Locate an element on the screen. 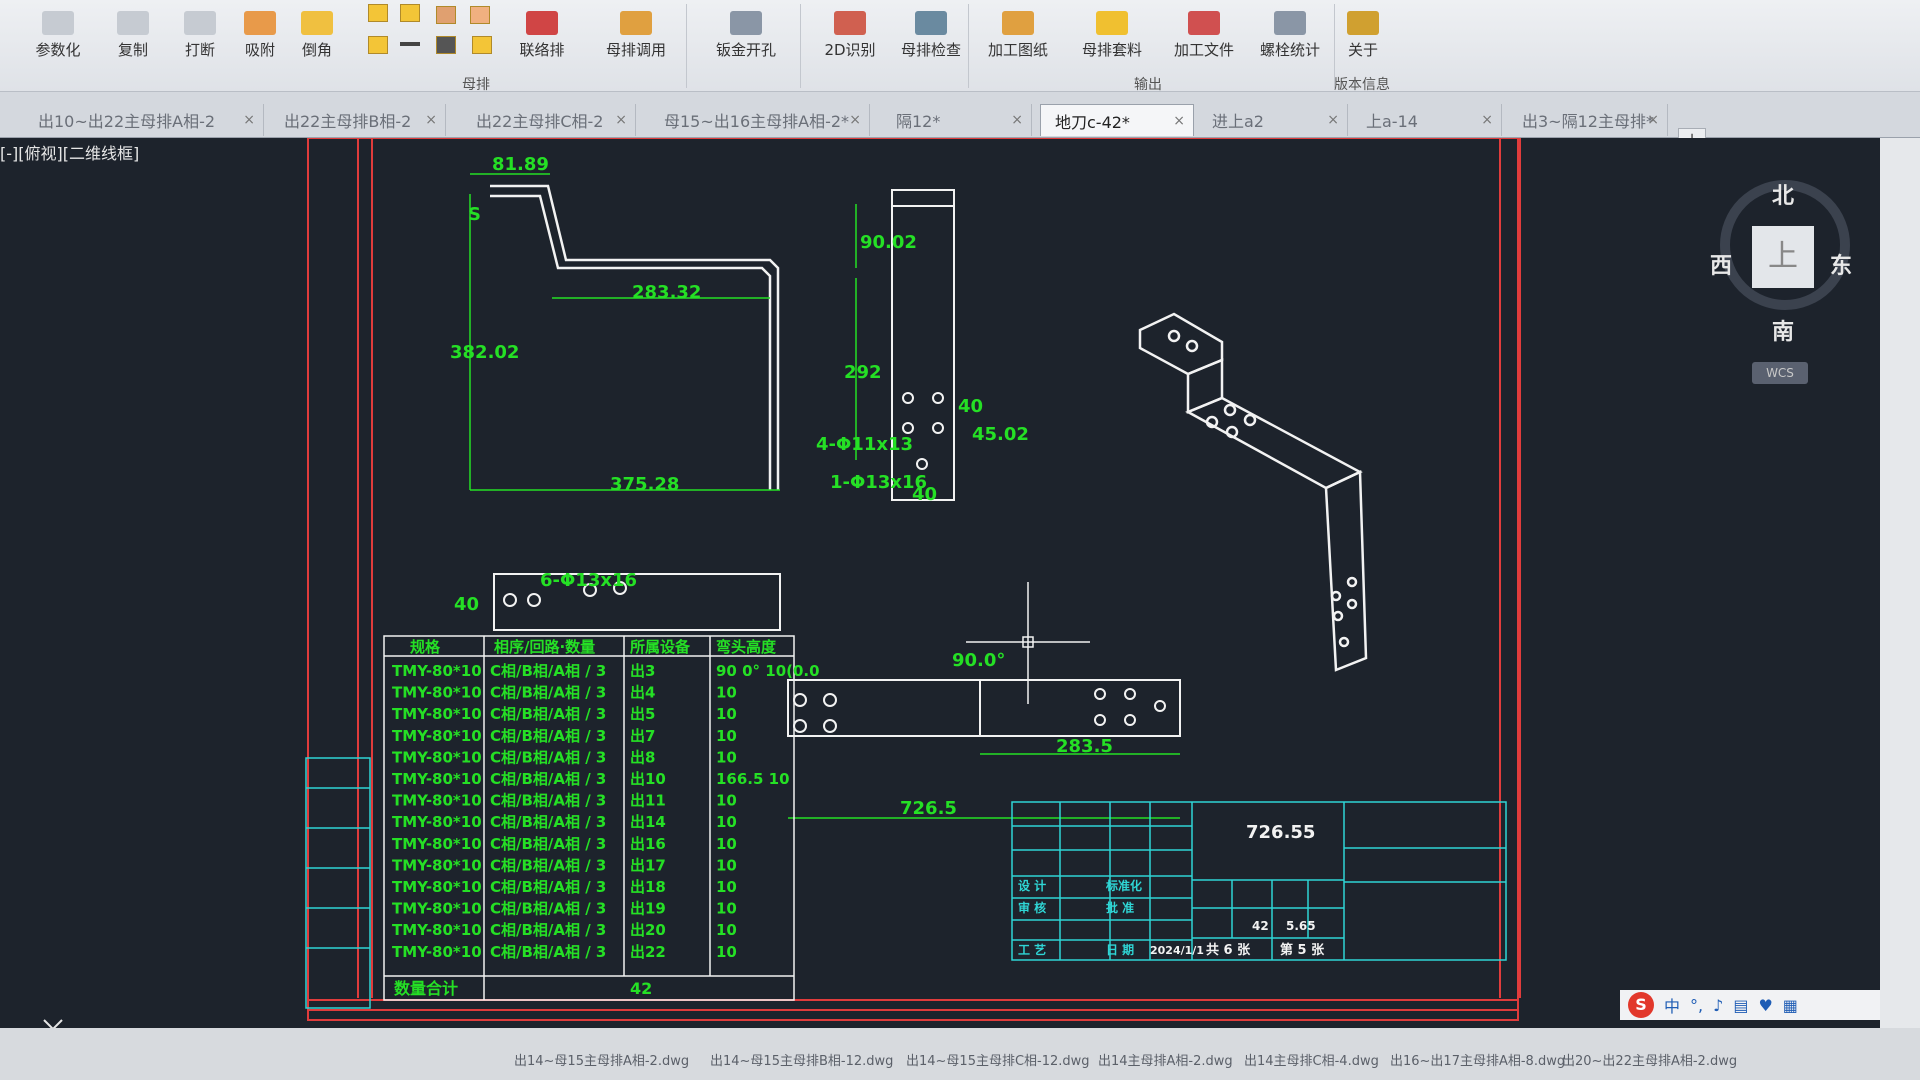 This screenshot has width=1920, height=1080. command-close-icon is located at coordinates (53, 1023).